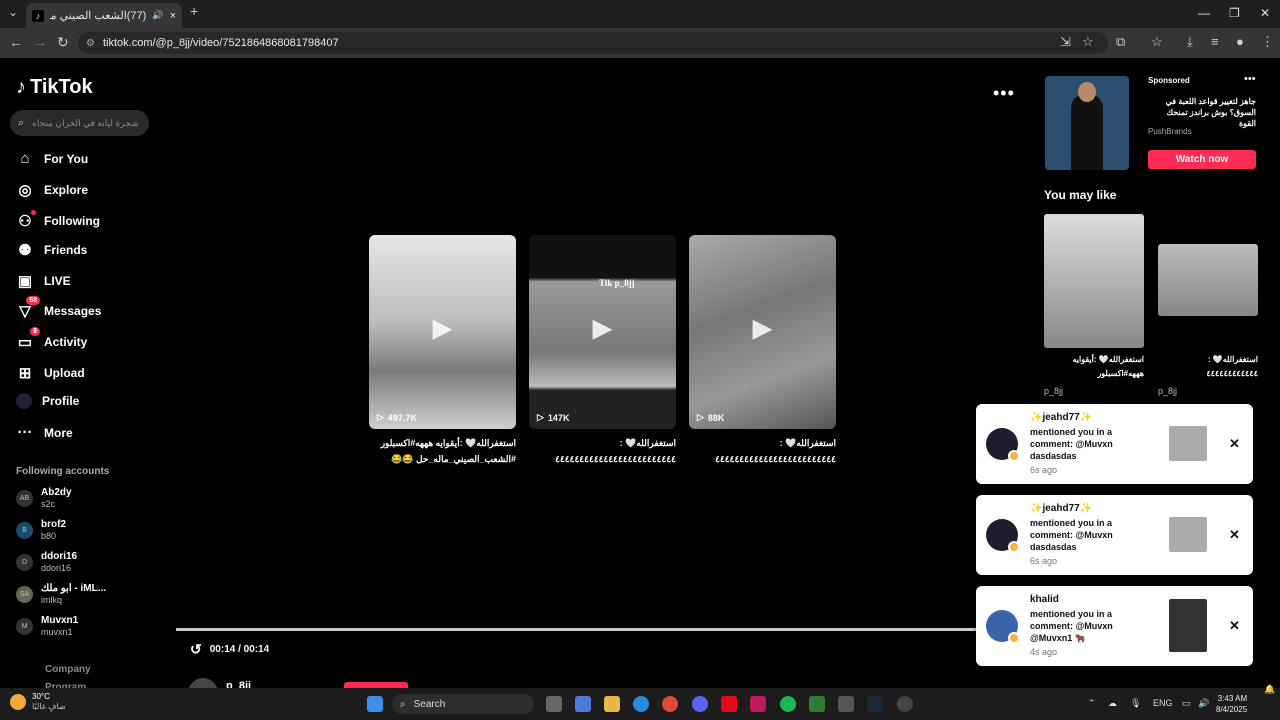 This screenshot has height=720, width=1280. I want to click on nav-friends: ⚉ Friends, so click(51, 250).